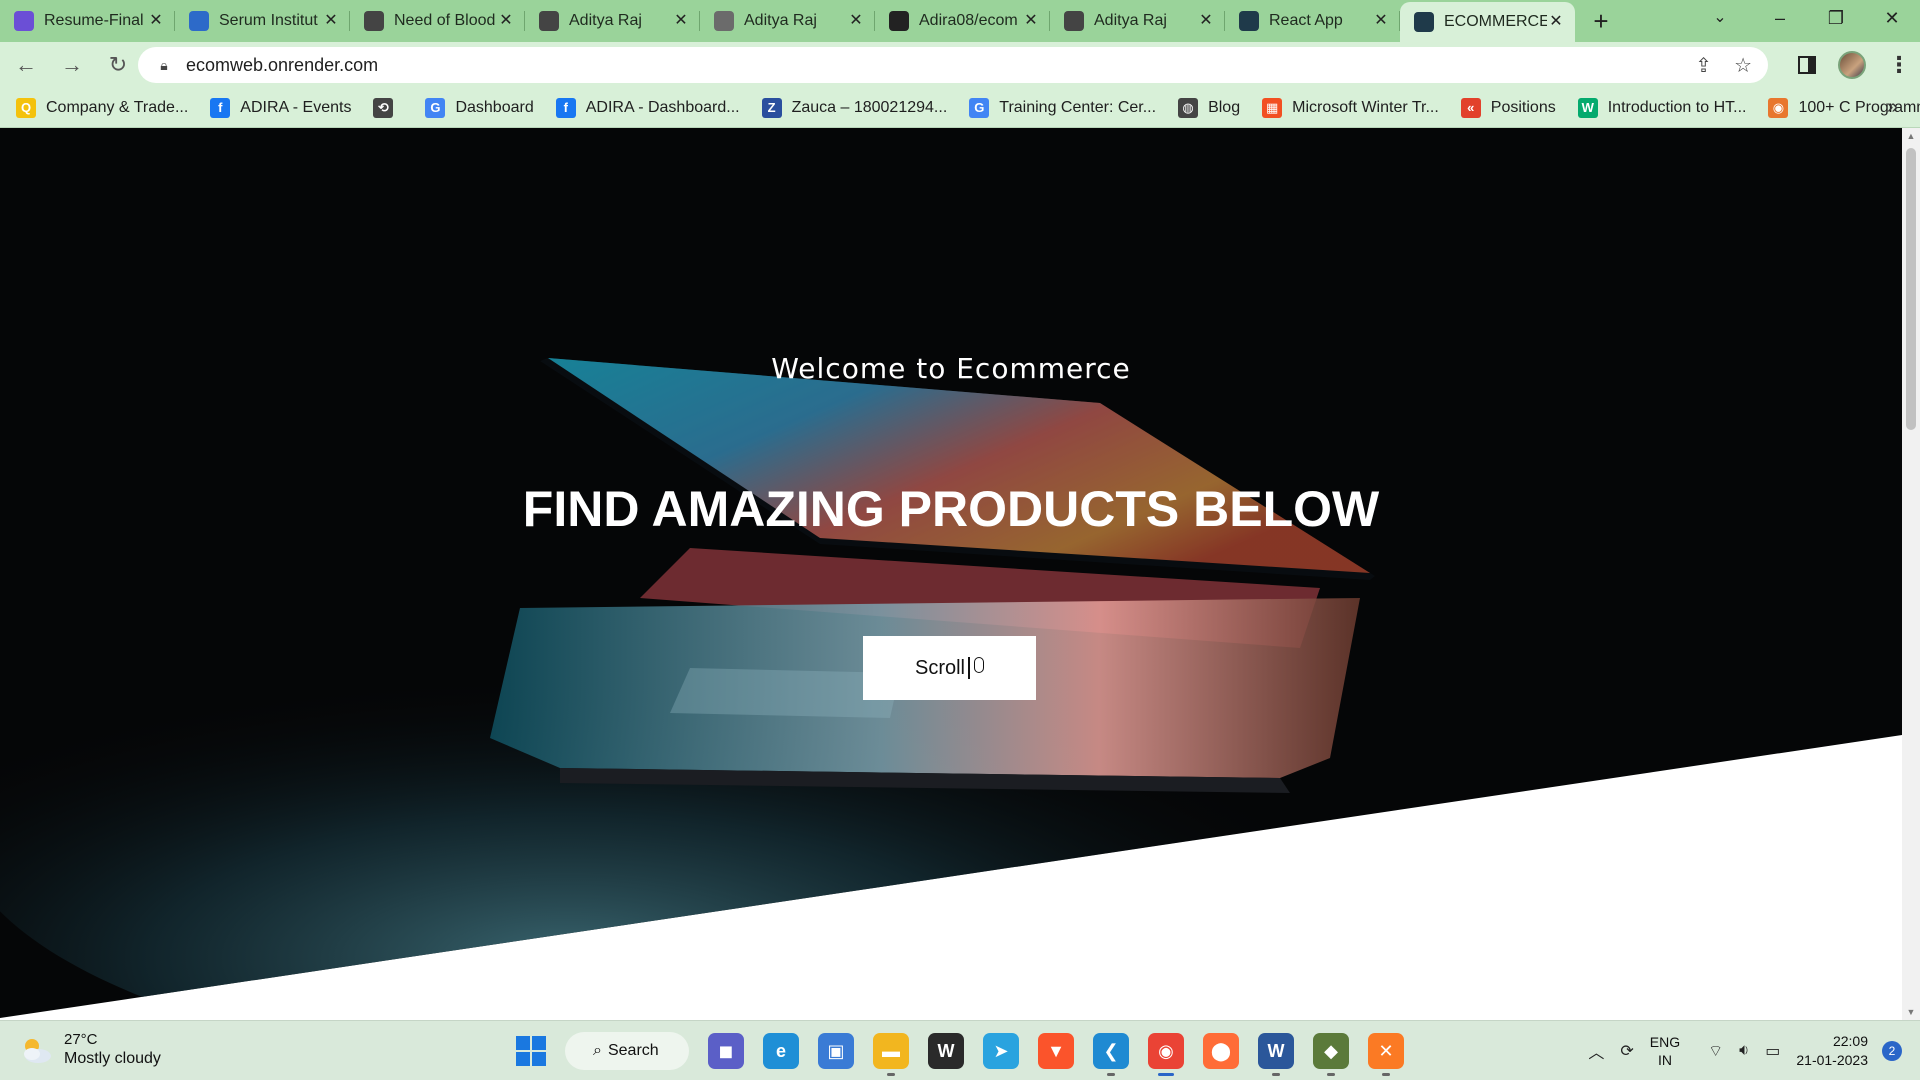 The width and height of the screenshot is (1920, 1080). Describe the element at coordinates (1892, 18) in the screenshot. I see `close-window-button: ✕` at that location.